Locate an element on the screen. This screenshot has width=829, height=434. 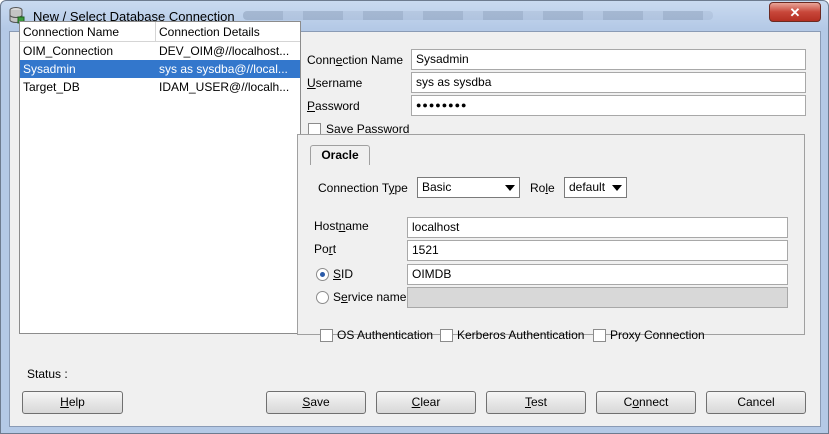
service-name-input is located at coordinates (597, 297).